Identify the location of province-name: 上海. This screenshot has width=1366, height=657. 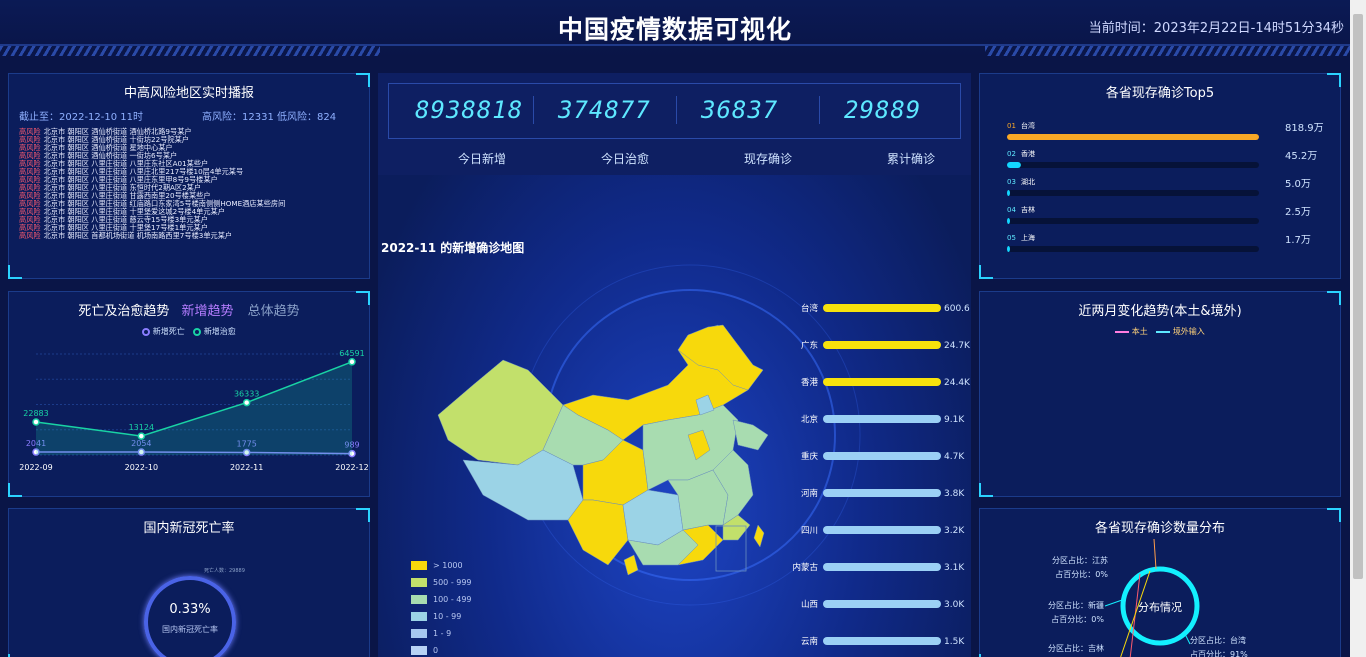
(1028, 237).